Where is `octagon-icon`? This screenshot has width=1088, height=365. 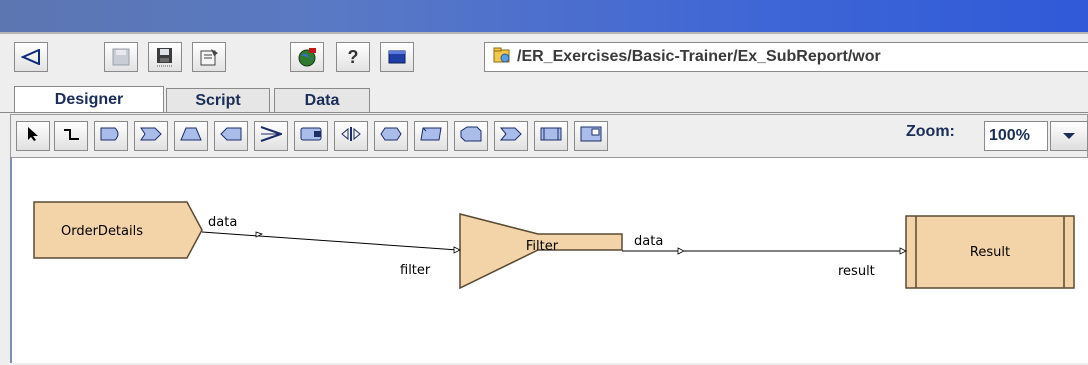
octagon-icon is located at coordinates (471, 136).